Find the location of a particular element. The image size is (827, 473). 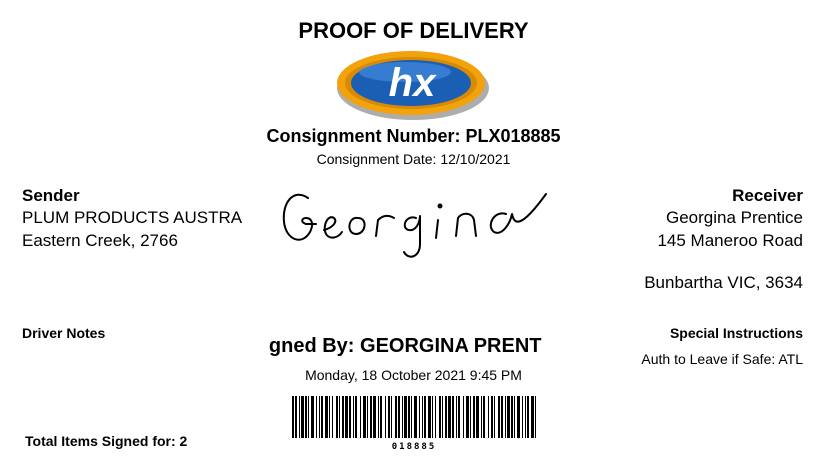

signature is located at coordinates (414, 225).